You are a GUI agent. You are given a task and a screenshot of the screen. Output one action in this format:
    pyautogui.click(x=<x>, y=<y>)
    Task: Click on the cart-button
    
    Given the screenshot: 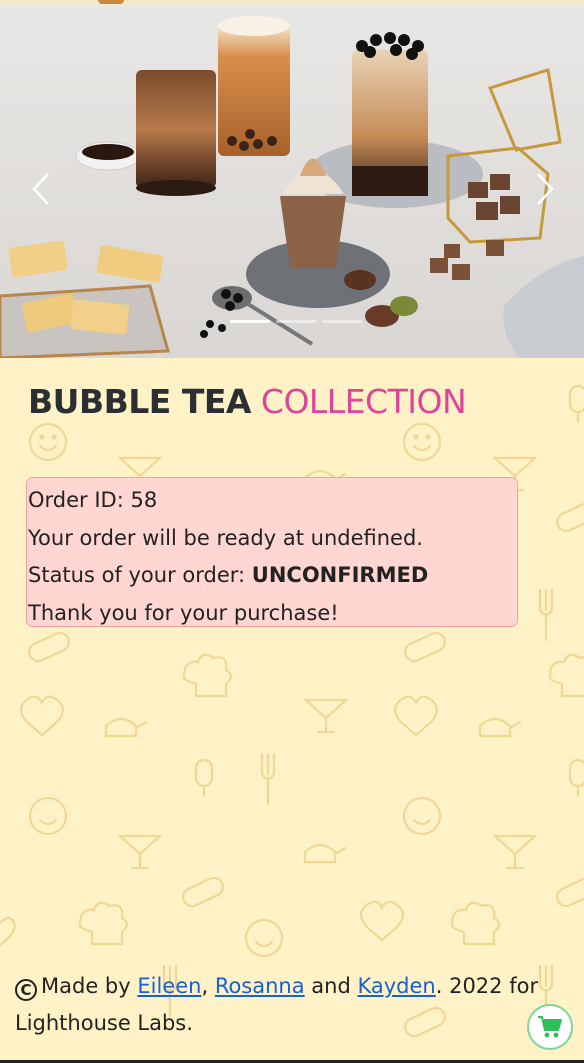 What is the action you would take?
    pyautogui.click(x=550, y=1027)
    